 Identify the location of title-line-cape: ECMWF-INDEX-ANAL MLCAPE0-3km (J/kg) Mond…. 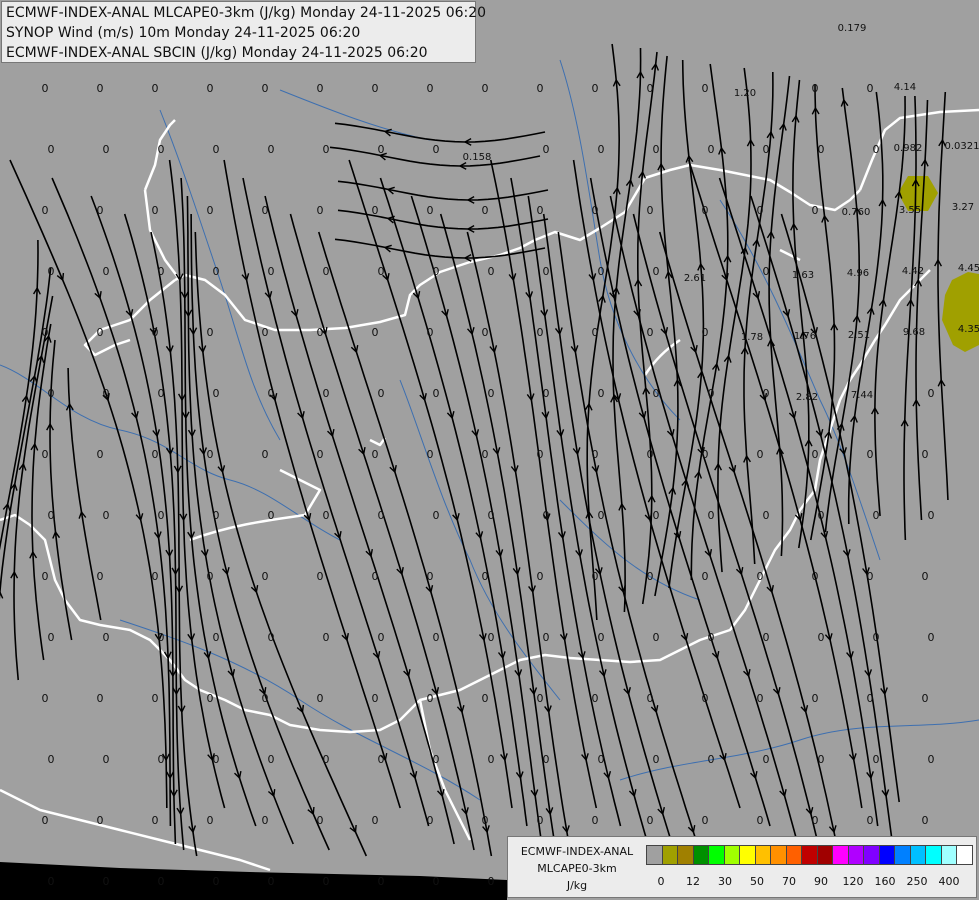
(246, 13).